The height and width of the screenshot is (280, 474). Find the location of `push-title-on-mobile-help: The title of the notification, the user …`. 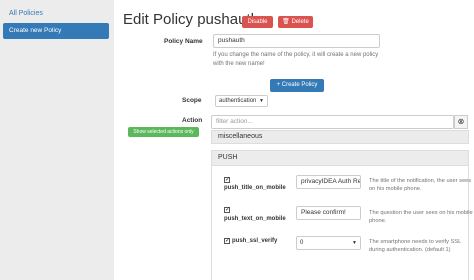

push-title-on-mobile-help: The title of the notification, the user … is located at coordinates (420, 185).